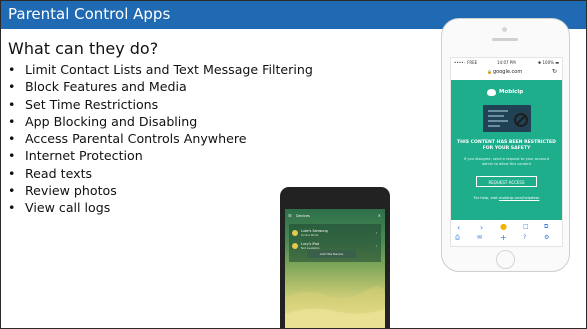 The width and height of the screenshot is (587, 329). I want to click on blocked-content-illustration, so click(507, 118).